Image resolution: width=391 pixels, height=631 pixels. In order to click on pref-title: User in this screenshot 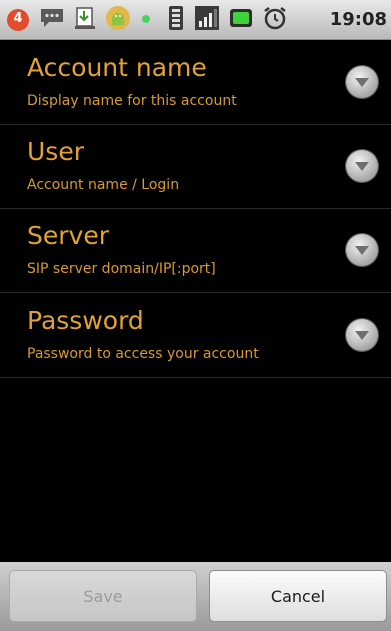, I will do `click(55, 151)`.